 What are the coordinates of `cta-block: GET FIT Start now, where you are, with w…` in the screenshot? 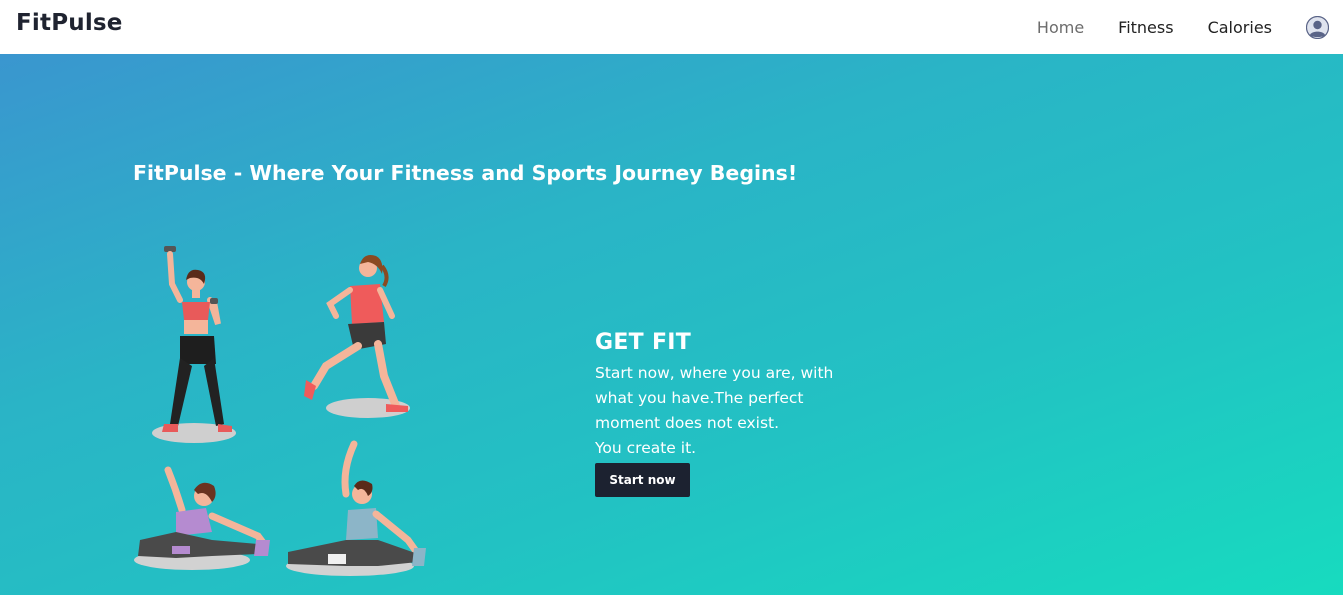 It's located at (725, 413).